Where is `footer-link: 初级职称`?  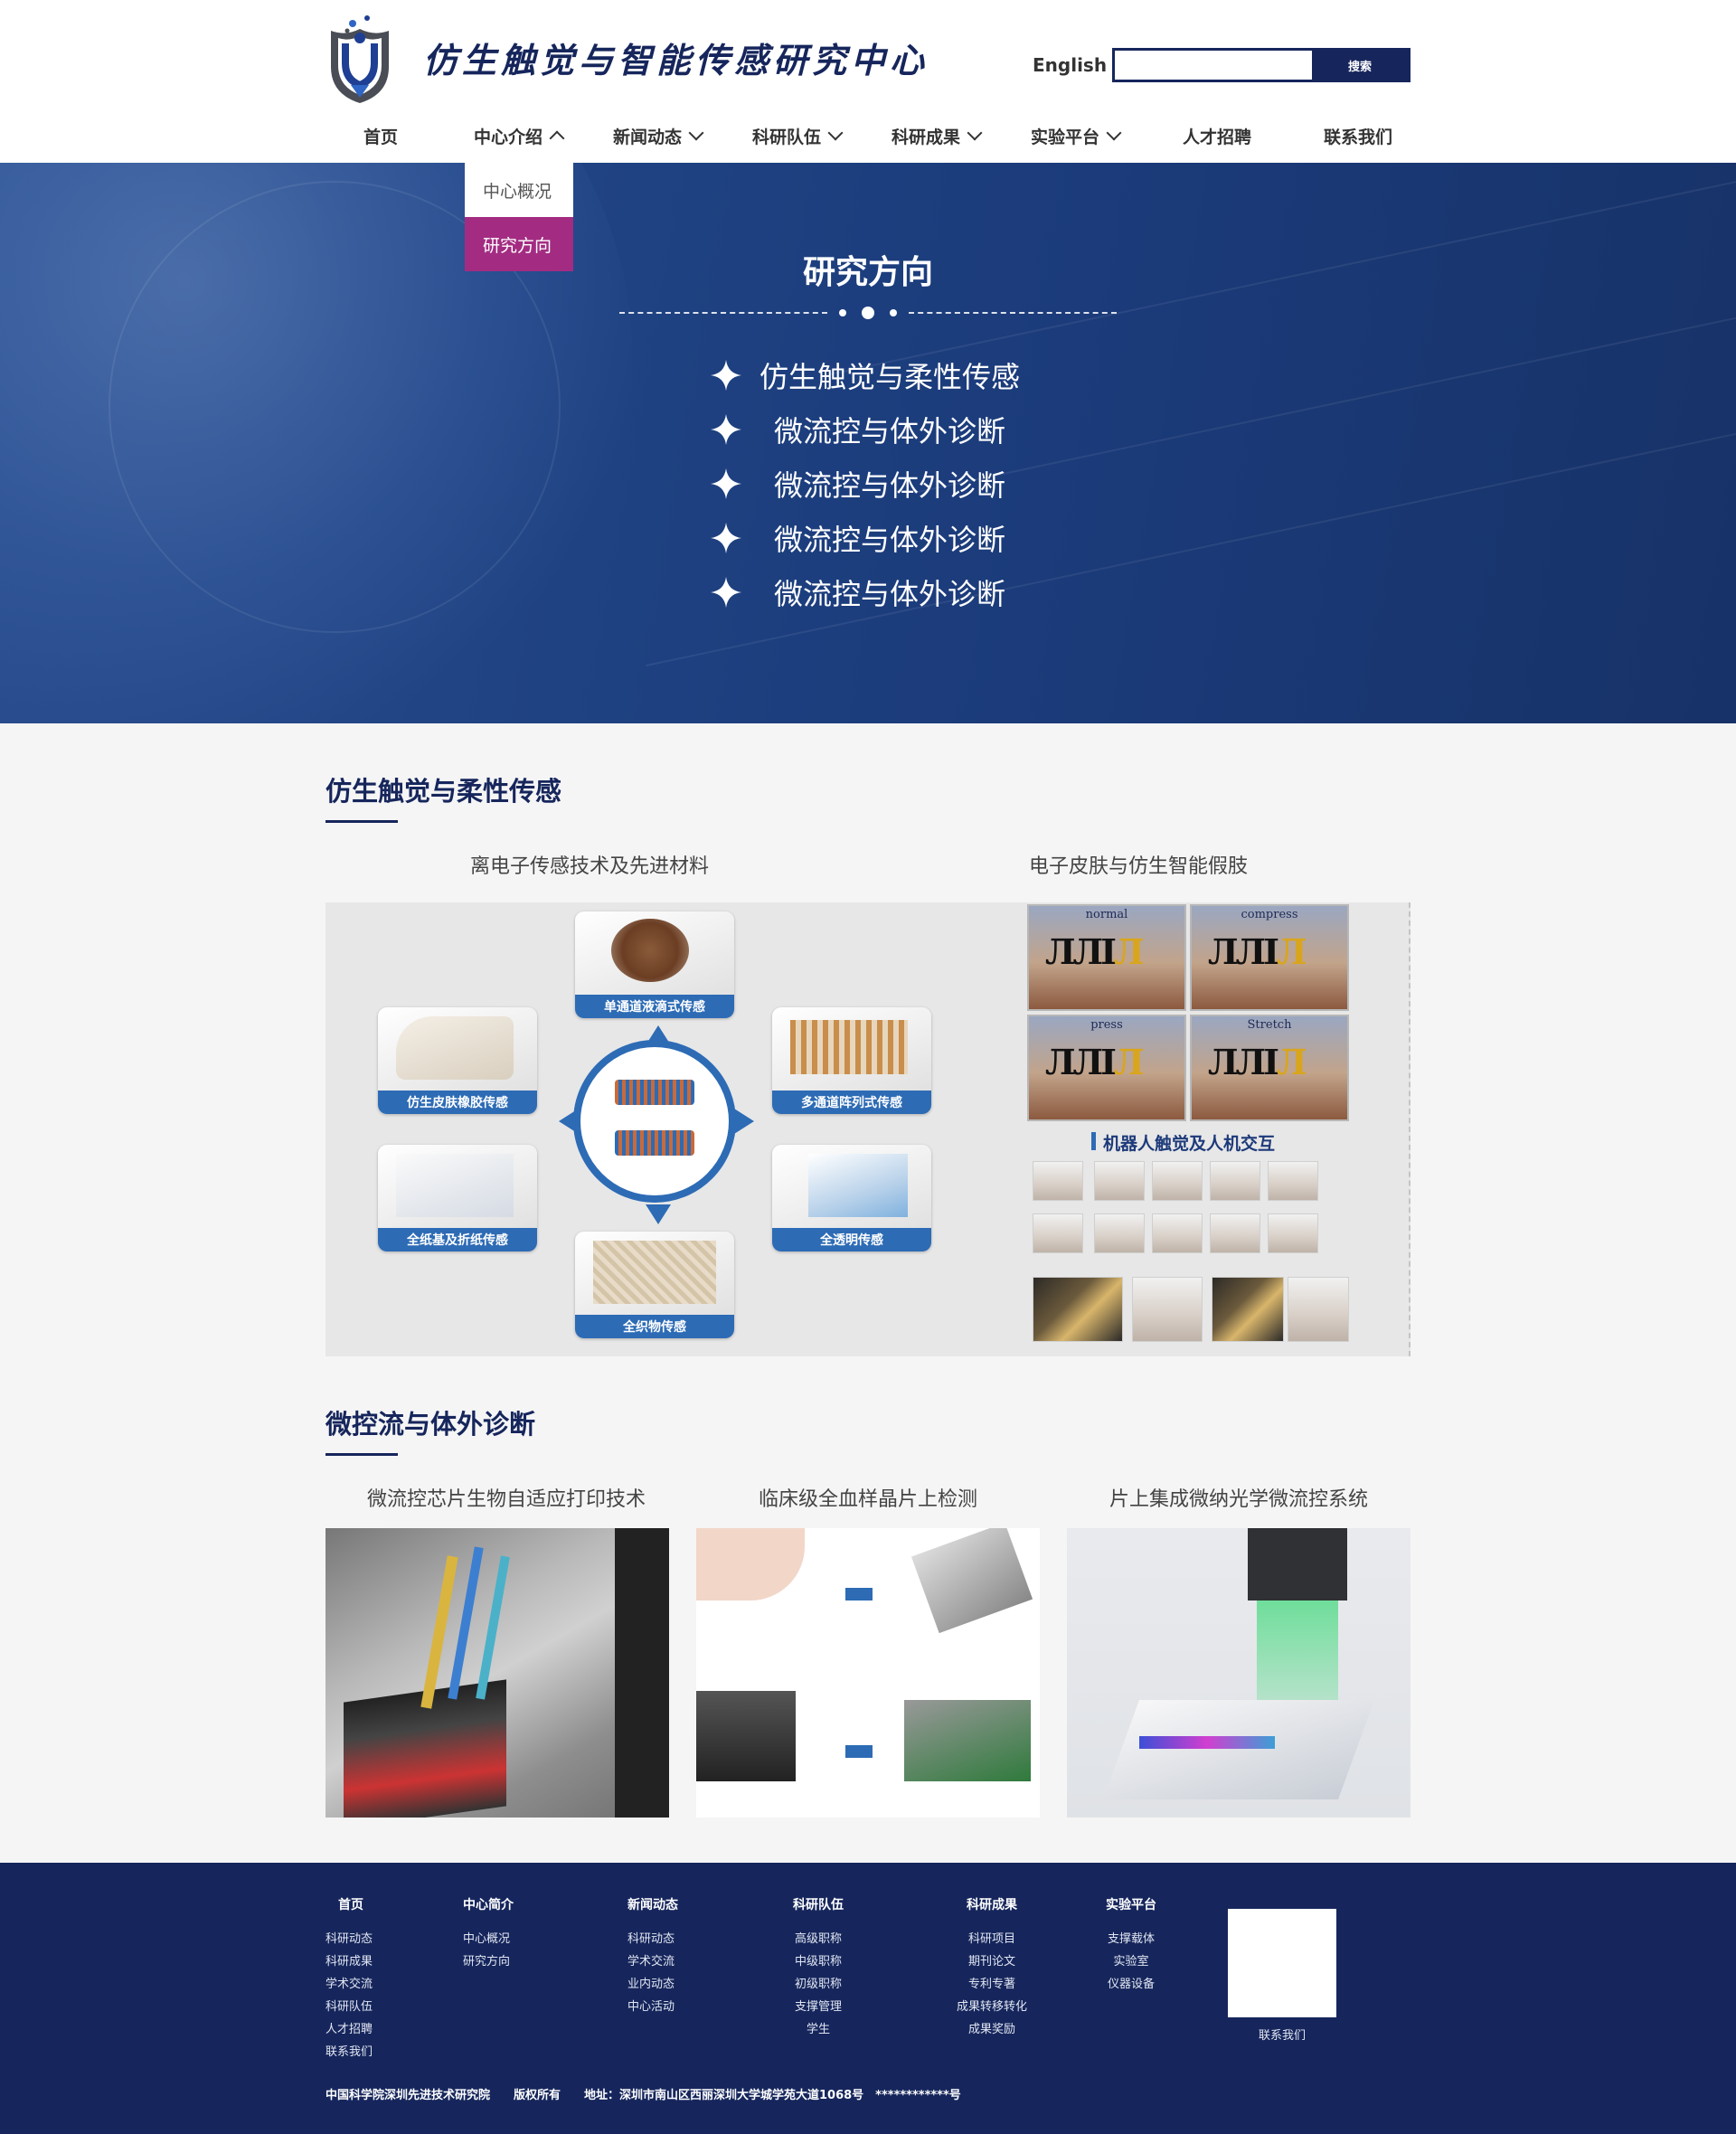
footer-link: 初级职称 is located at coordinates (819, 1984).